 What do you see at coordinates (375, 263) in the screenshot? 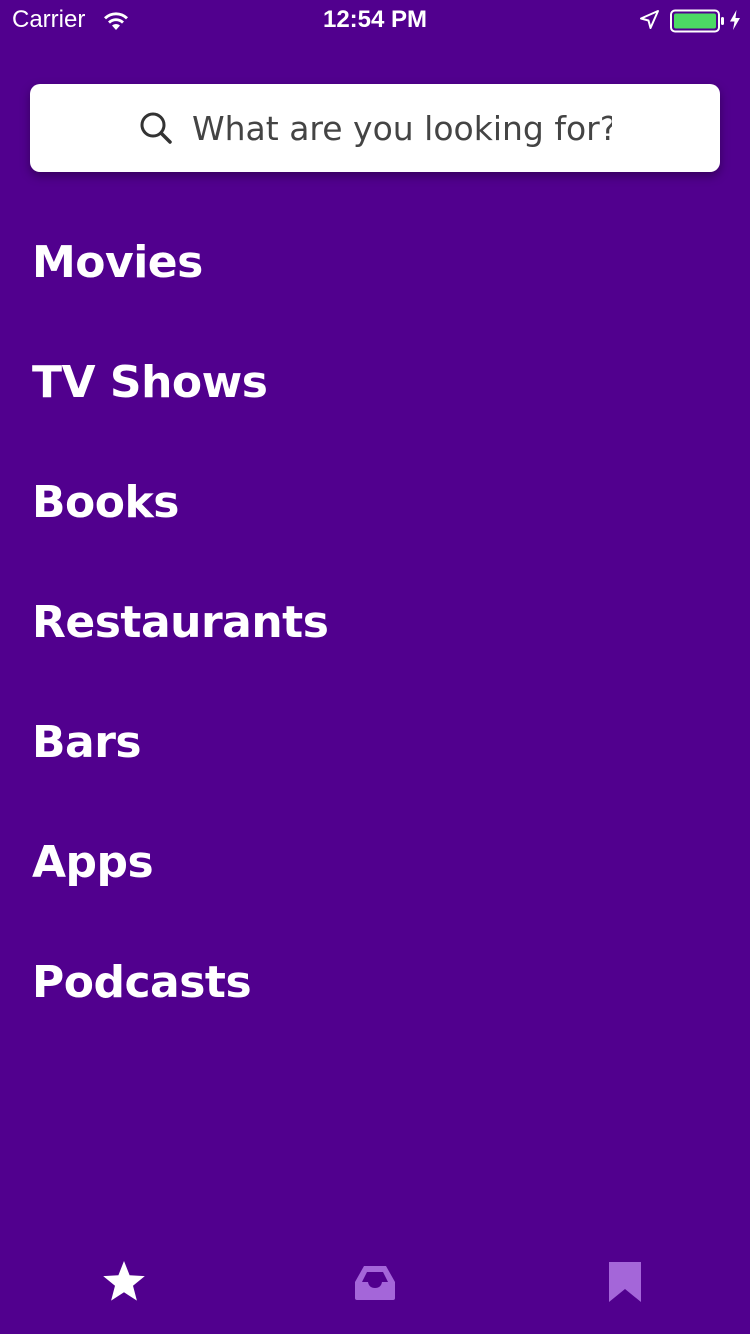
I see `category-item-movies: Movies` at bounding box center [375, 263].